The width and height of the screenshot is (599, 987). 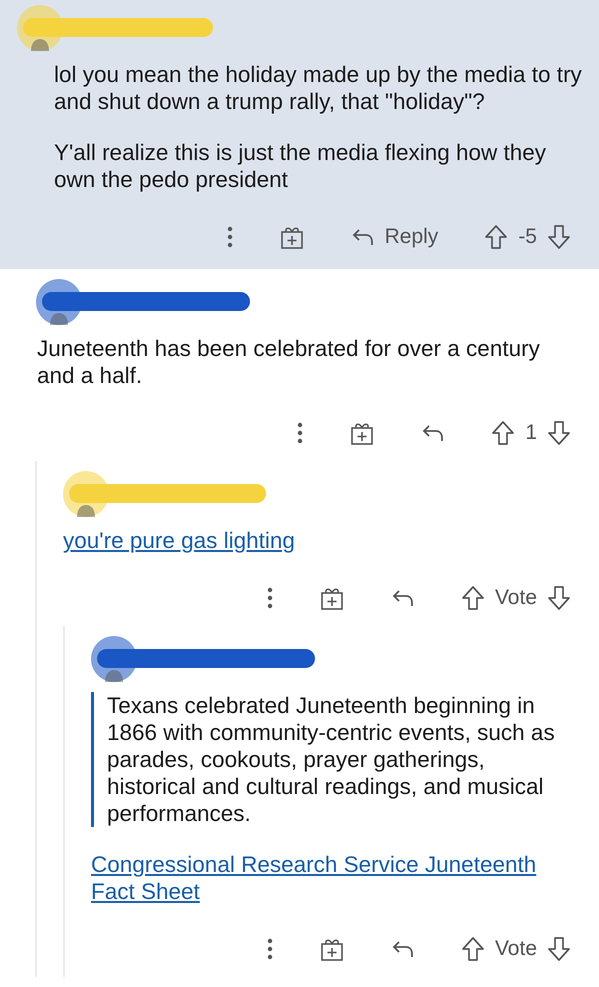 I want to click on reply-button: Reply, so click(x=394, y=237).